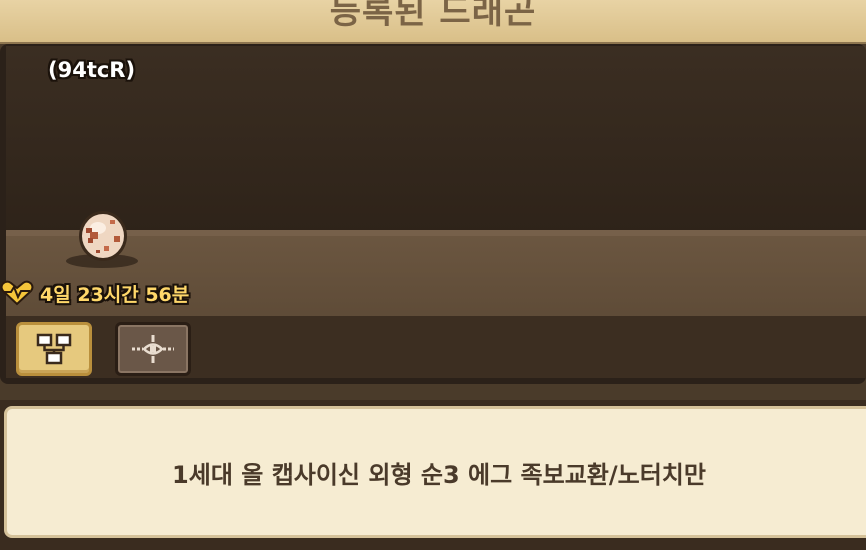  I want to click on dragon-code: (94tcR), so click(92, 70).